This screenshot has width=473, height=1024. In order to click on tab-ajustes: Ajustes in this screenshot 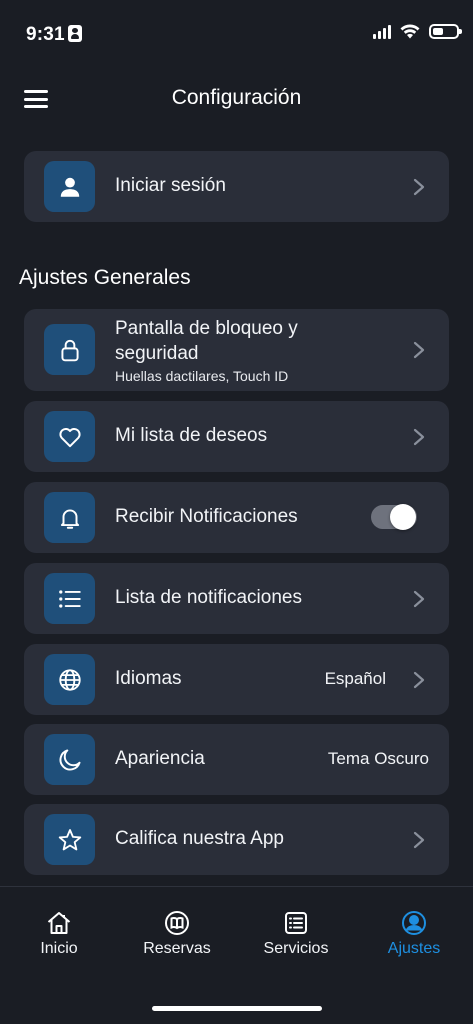, I will do `click(414, 933)`.